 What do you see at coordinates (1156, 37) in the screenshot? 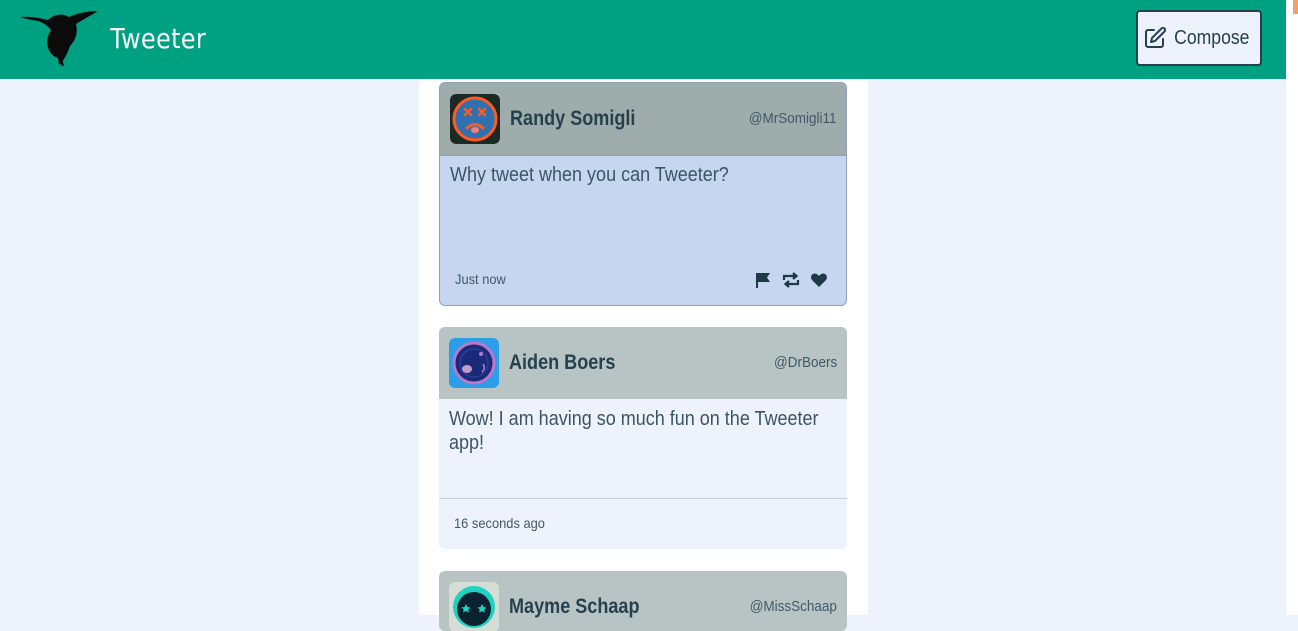
I see `edit-icon` at bounding box center [1156, 37].